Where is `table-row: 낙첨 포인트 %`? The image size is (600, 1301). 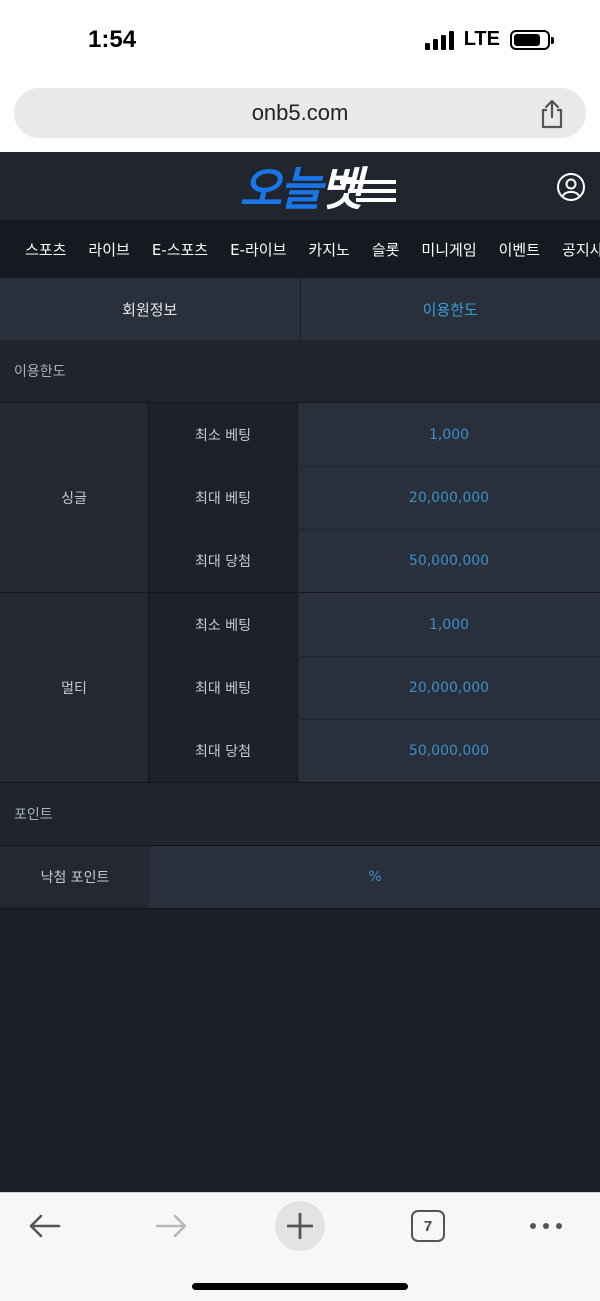
table-row: 낙첨 포인트 % is located at coordinates (300, 877).